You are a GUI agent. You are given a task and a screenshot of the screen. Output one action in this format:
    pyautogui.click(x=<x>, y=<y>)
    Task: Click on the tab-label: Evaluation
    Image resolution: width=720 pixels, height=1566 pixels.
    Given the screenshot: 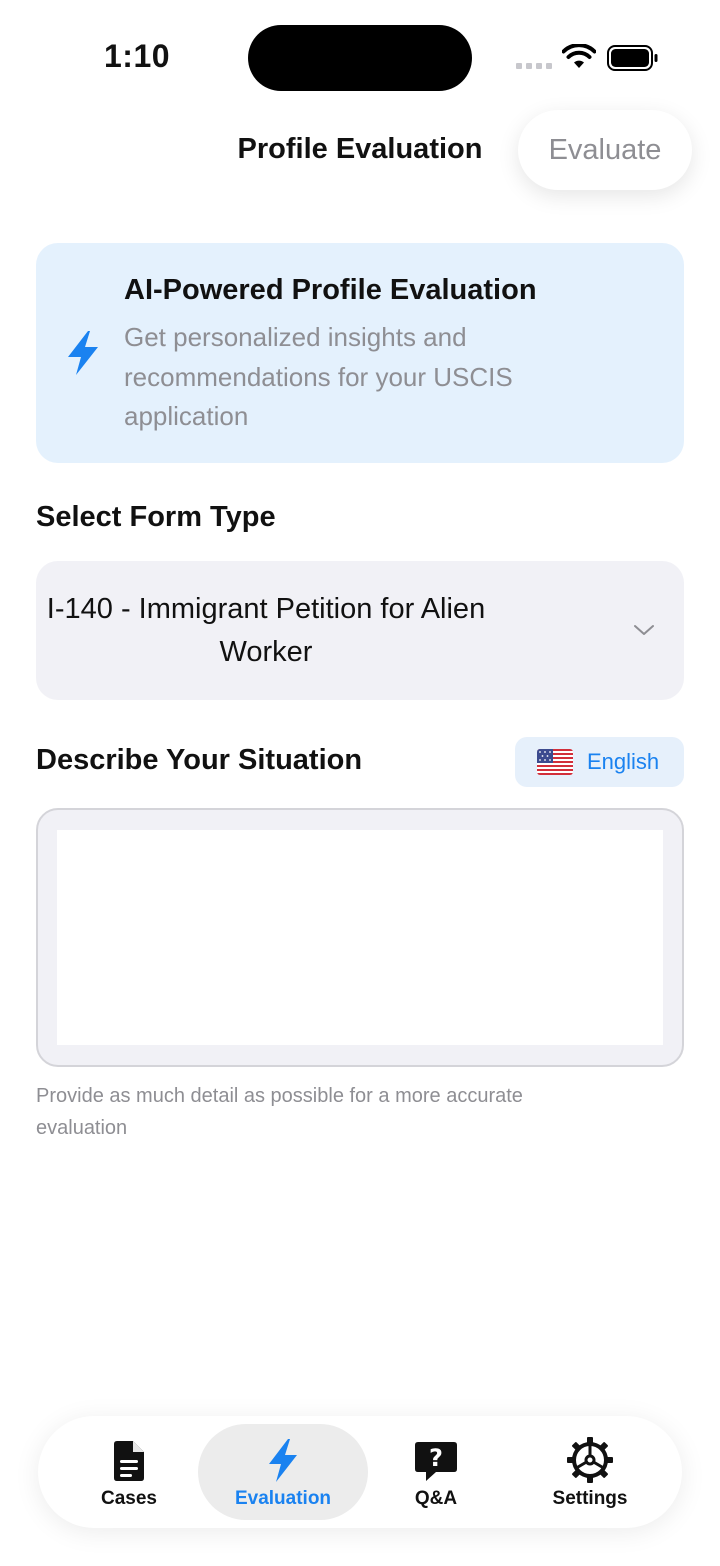 What is the action you would take?
    pyautogui.click(x=283, y=1498)
    